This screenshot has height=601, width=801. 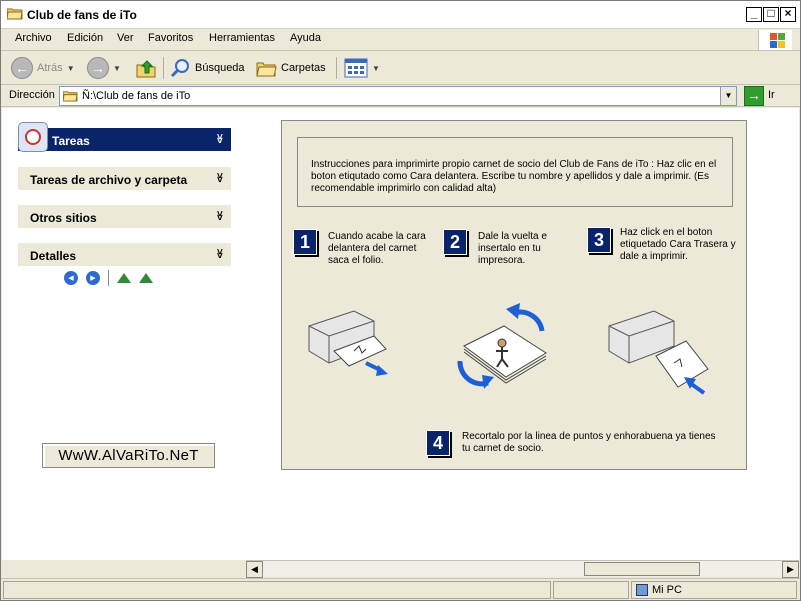 I want to click on other-places-pane-header: Otros sitios >>, so click(x=124, y=216).